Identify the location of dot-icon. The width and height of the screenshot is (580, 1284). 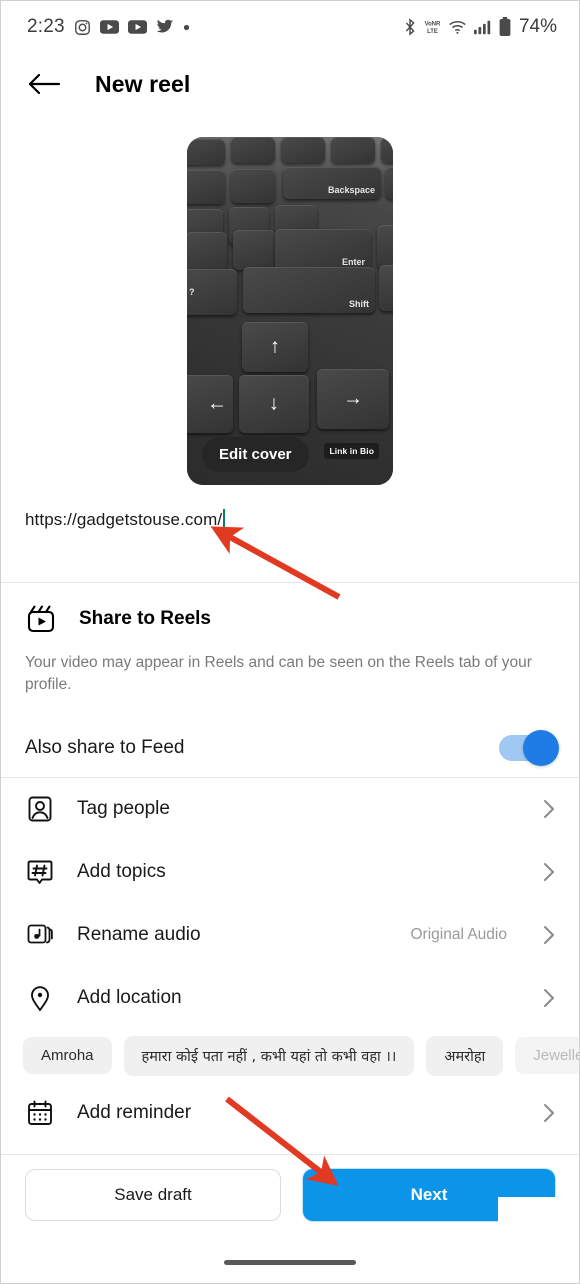
(186, 27).